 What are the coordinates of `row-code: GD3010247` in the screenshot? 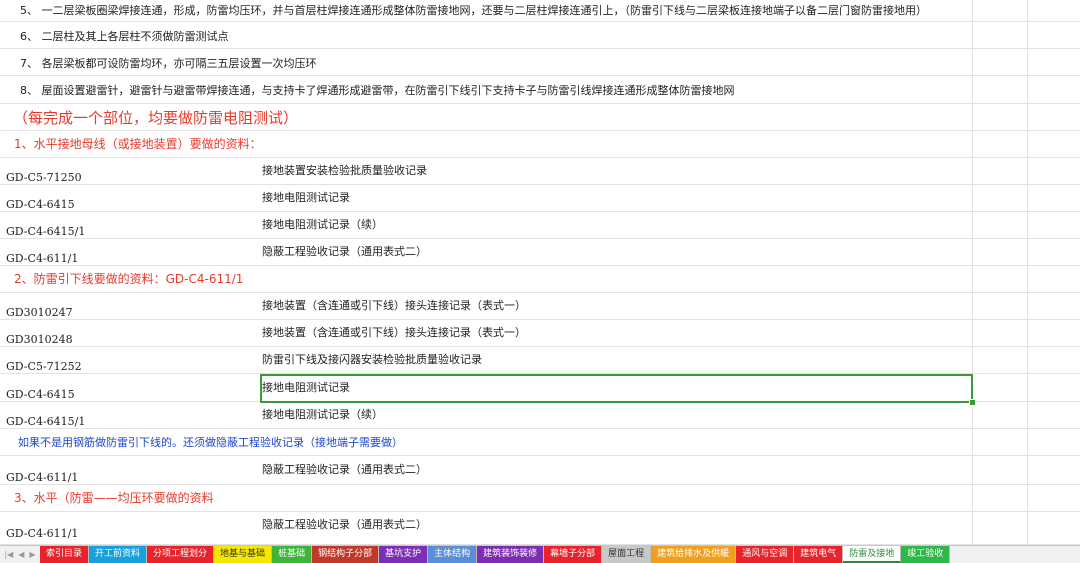 It's located at (39, 312).